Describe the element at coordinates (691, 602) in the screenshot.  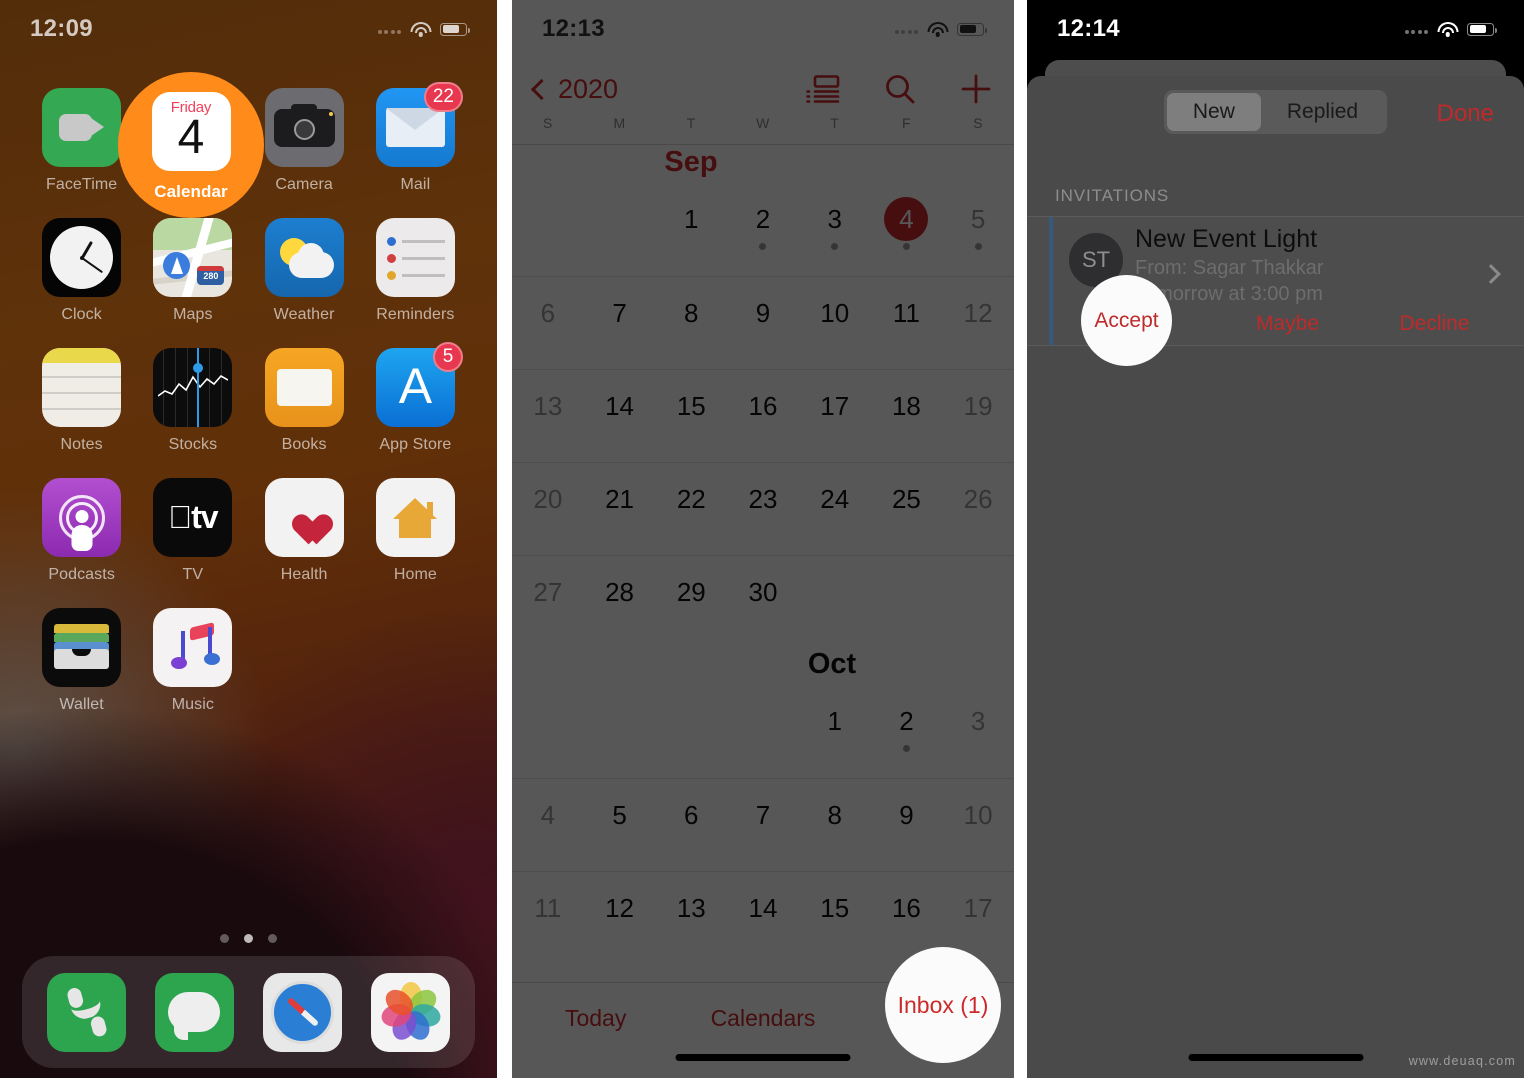
I see `calendar-day-cell: 29` at that location.